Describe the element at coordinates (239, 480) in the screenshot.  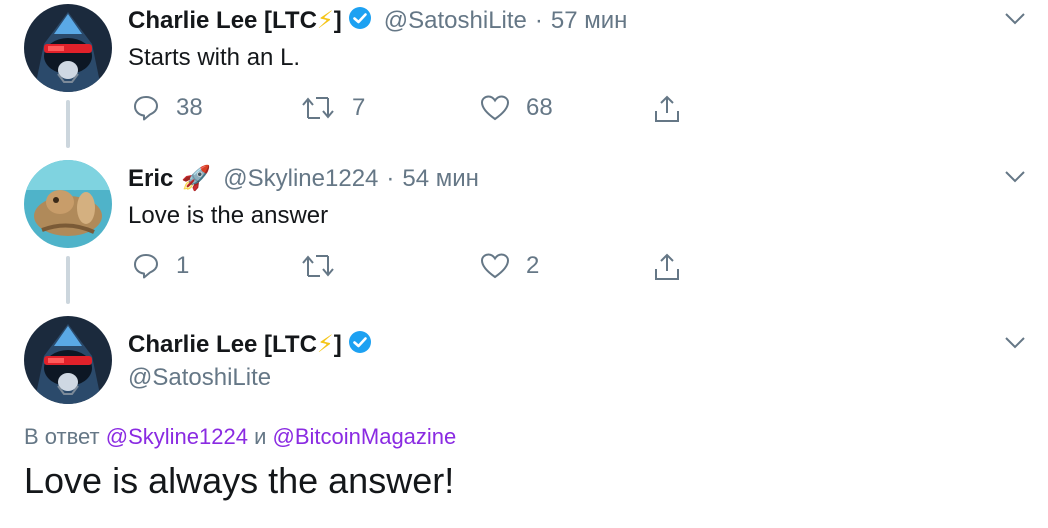
I see `tweet-text: Love is always the answer!` at that location.